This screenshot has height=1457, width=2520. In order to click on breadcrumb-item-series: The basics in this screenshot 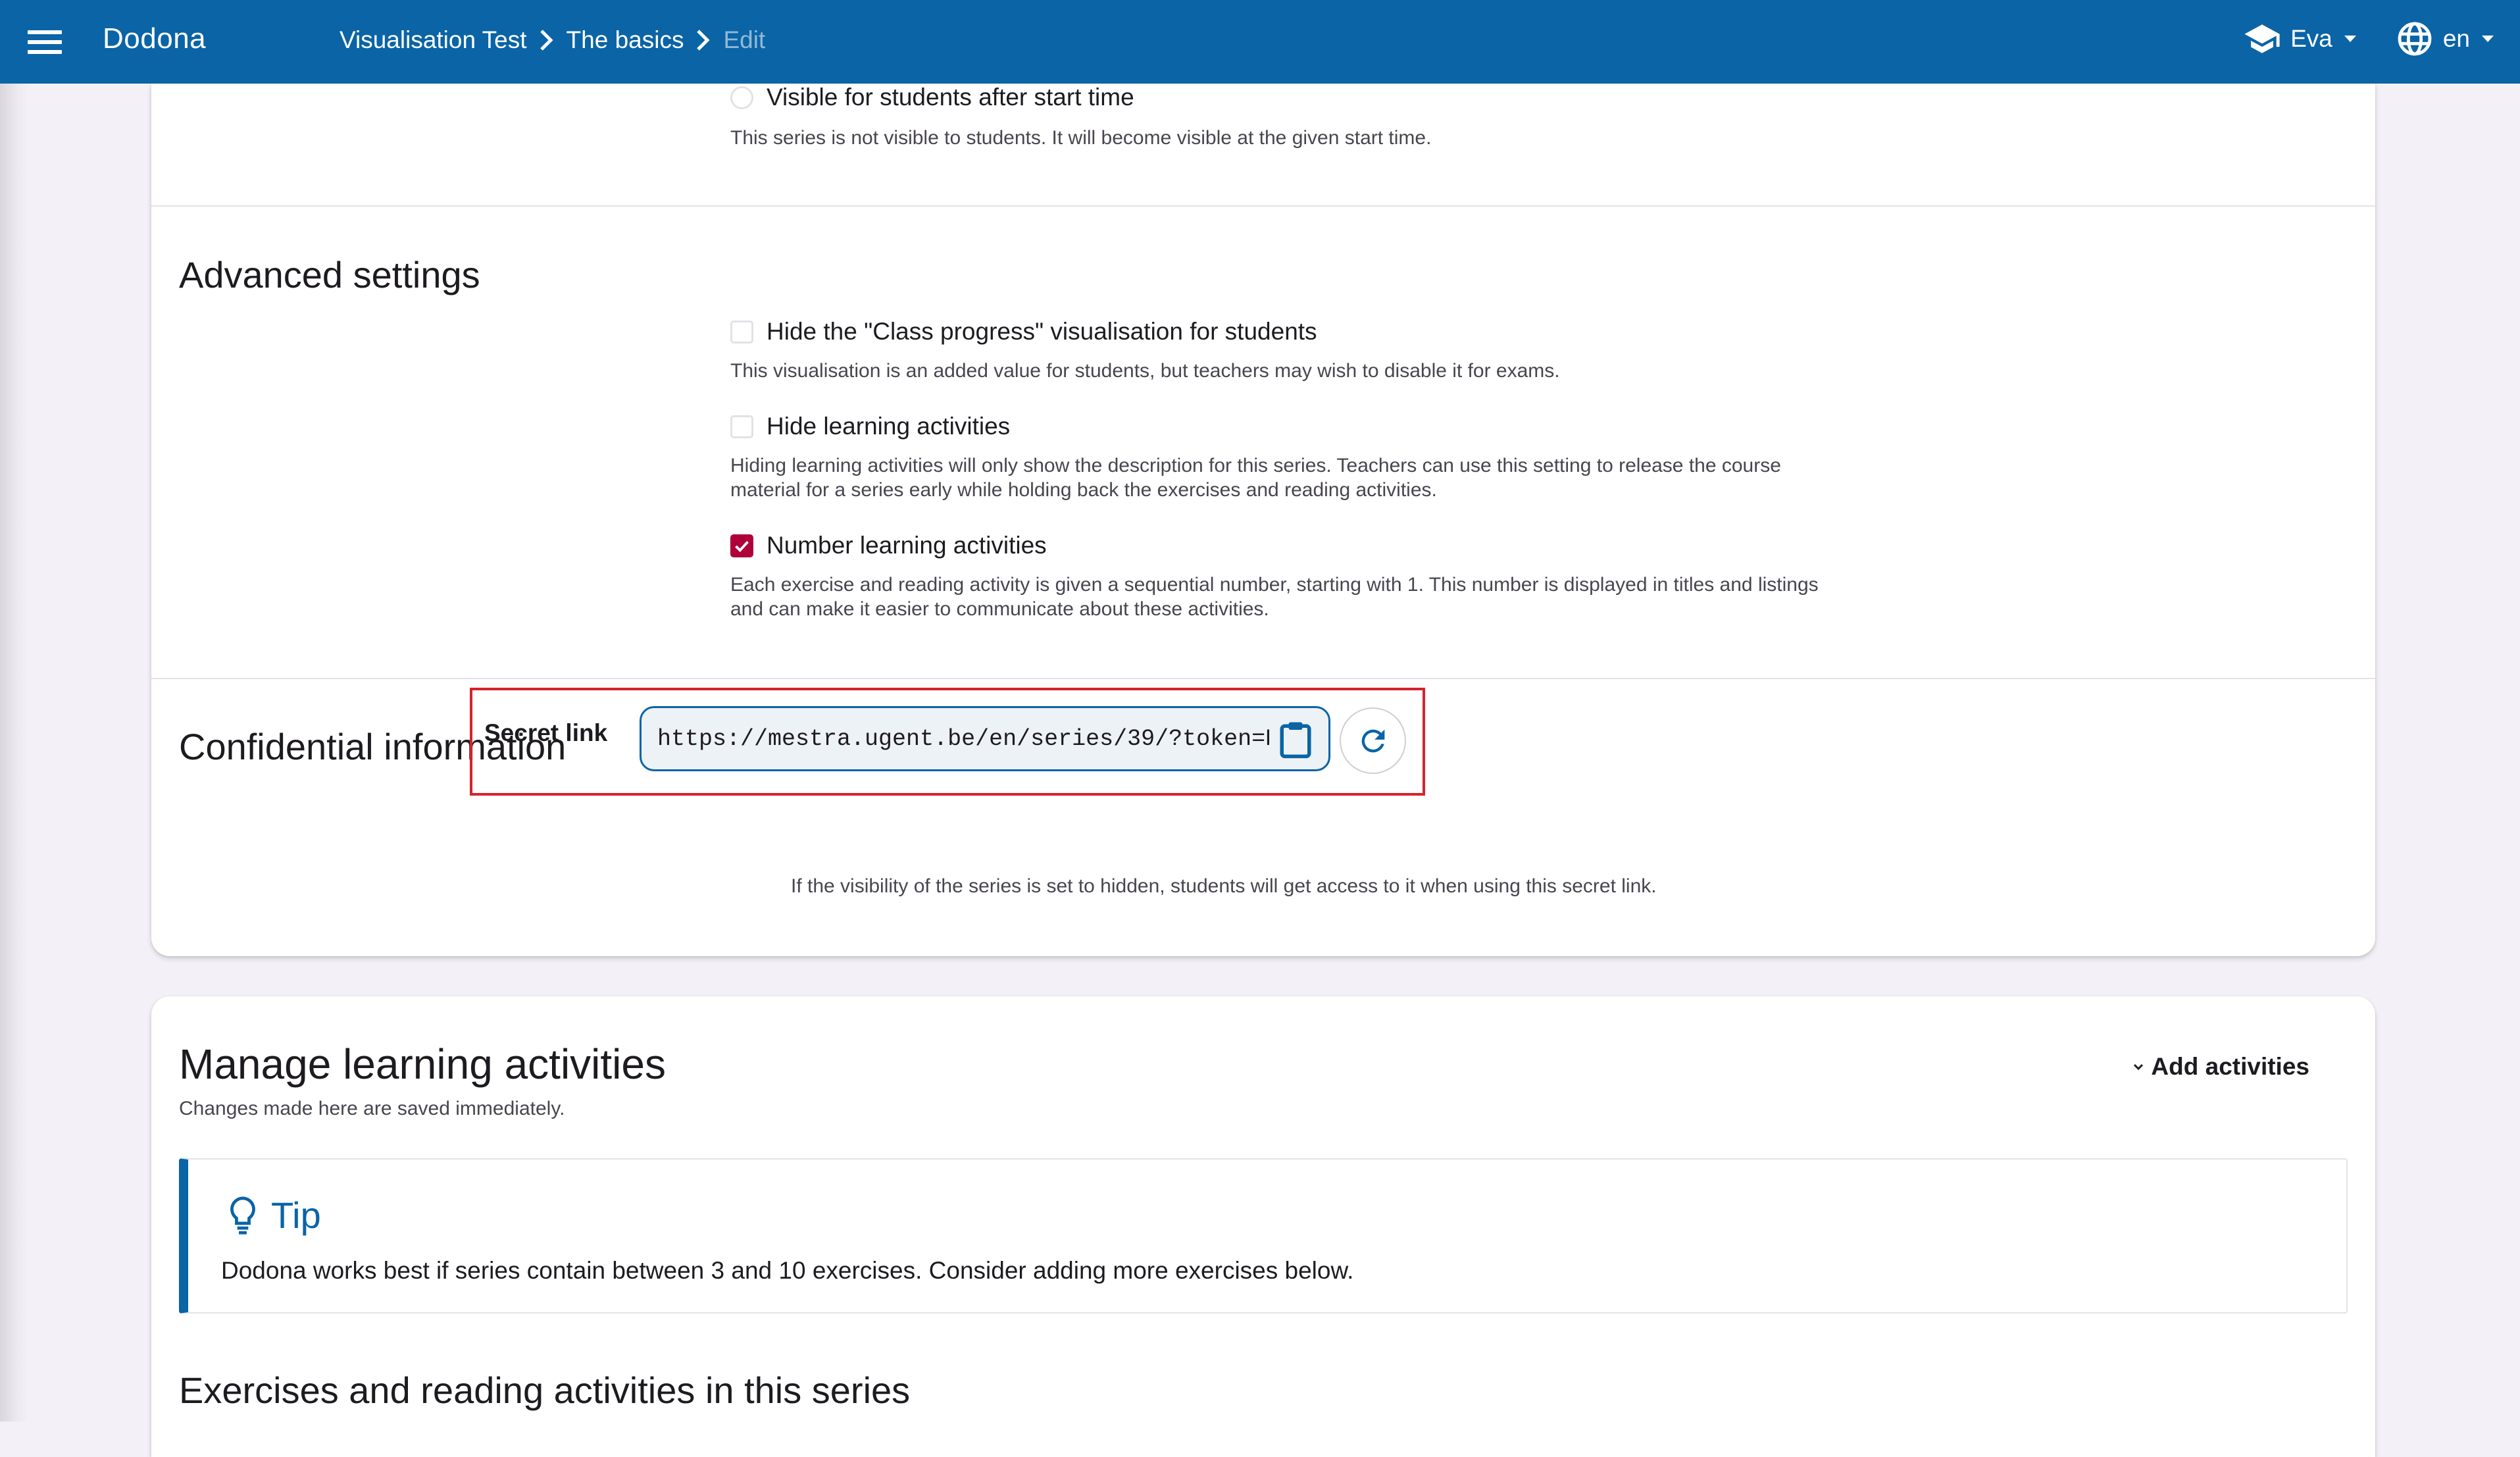, I will do `click(625, 40)`.